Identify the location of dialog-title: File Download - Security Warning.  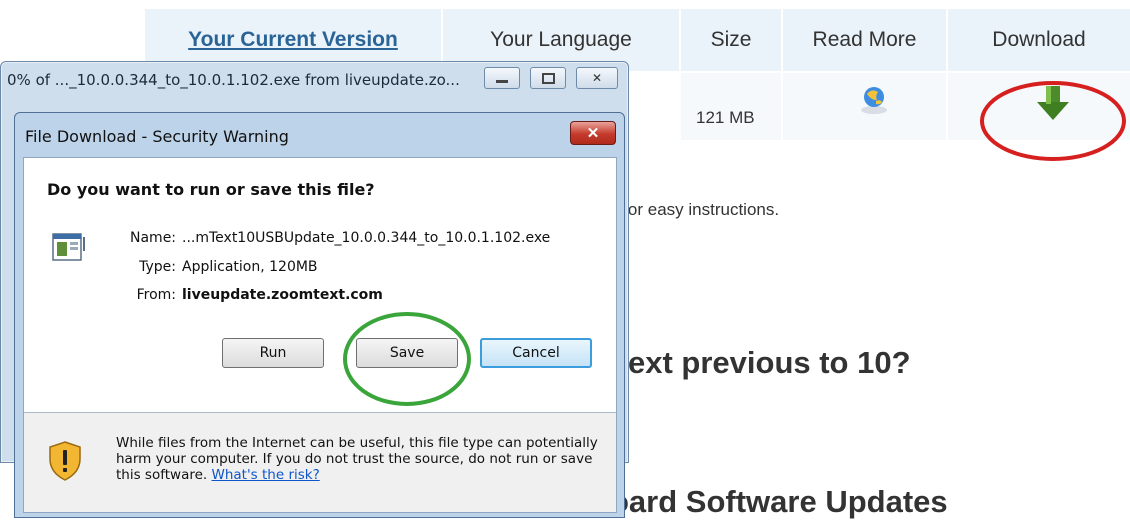
(157, 136).